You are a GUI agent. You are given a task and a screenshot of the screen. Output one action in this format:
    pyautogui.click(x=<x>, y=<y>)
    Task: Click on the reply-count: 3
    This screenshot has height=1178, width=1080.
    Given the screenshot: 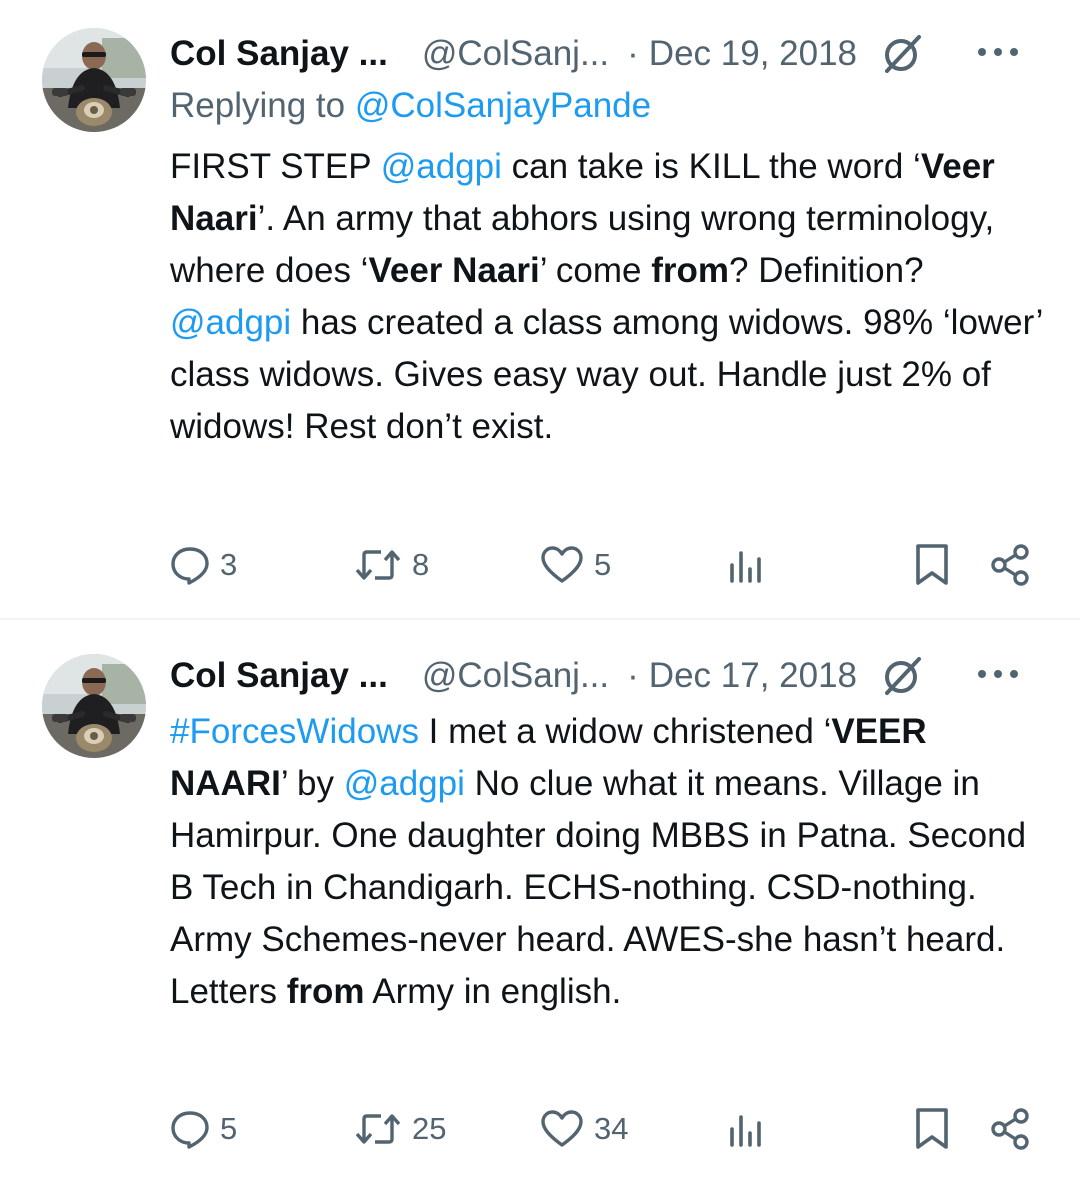 What is the action you would take?
    pyautogui.click(x=229, y=564)
    